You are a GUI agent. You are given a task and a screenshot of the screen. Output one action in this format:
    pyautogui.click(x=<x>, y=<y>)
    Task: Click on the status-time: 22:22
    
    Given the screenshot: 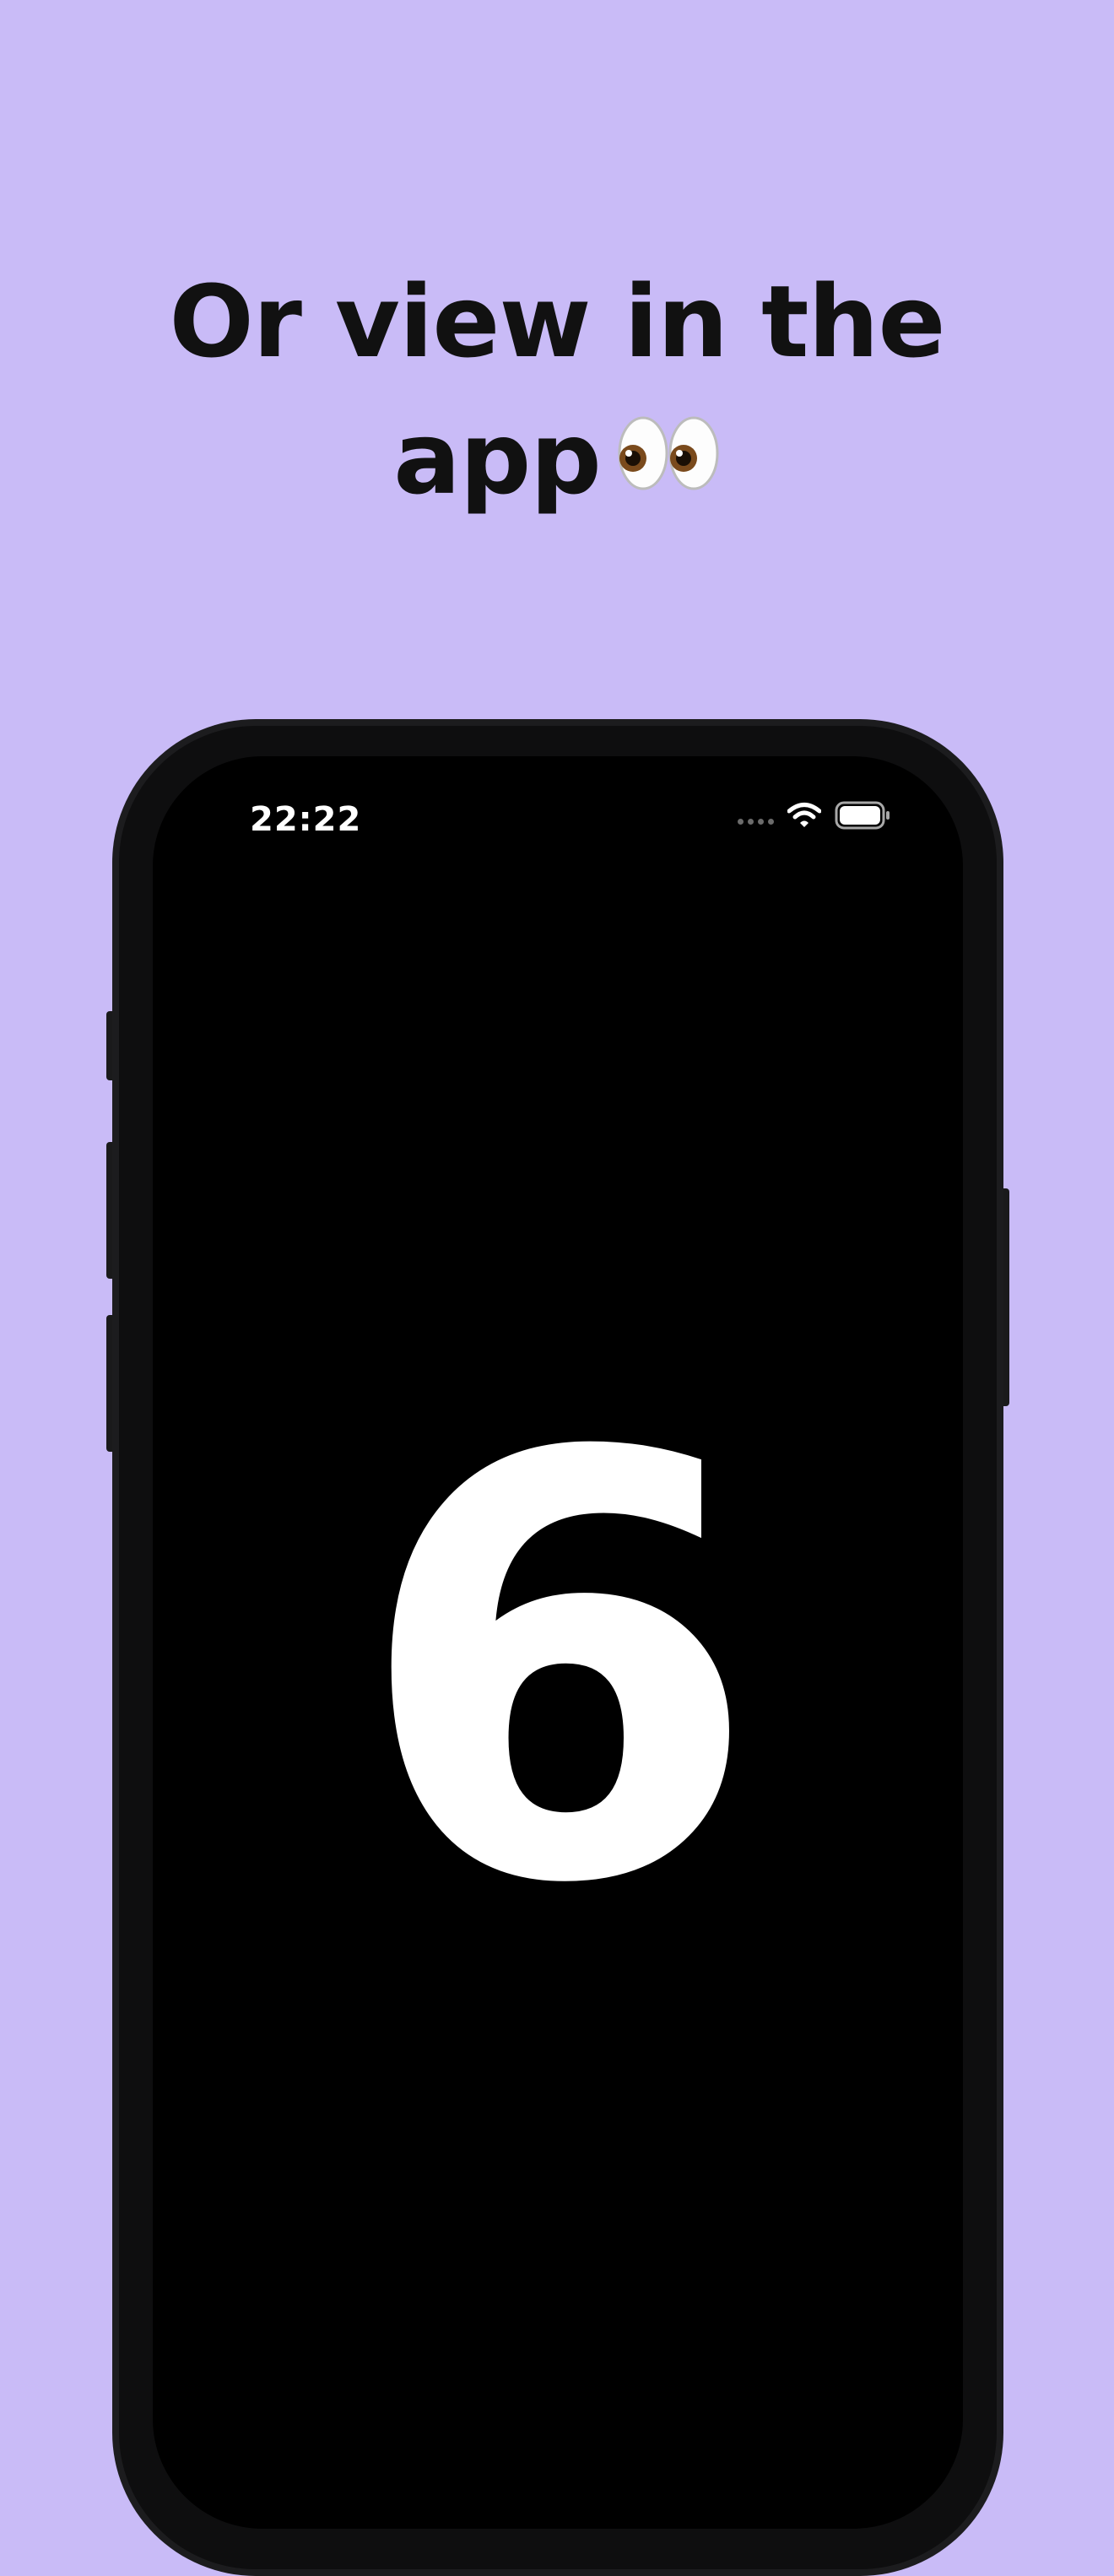 What is the action you would take?
    pyautogui.click(x=306, y=819)
    